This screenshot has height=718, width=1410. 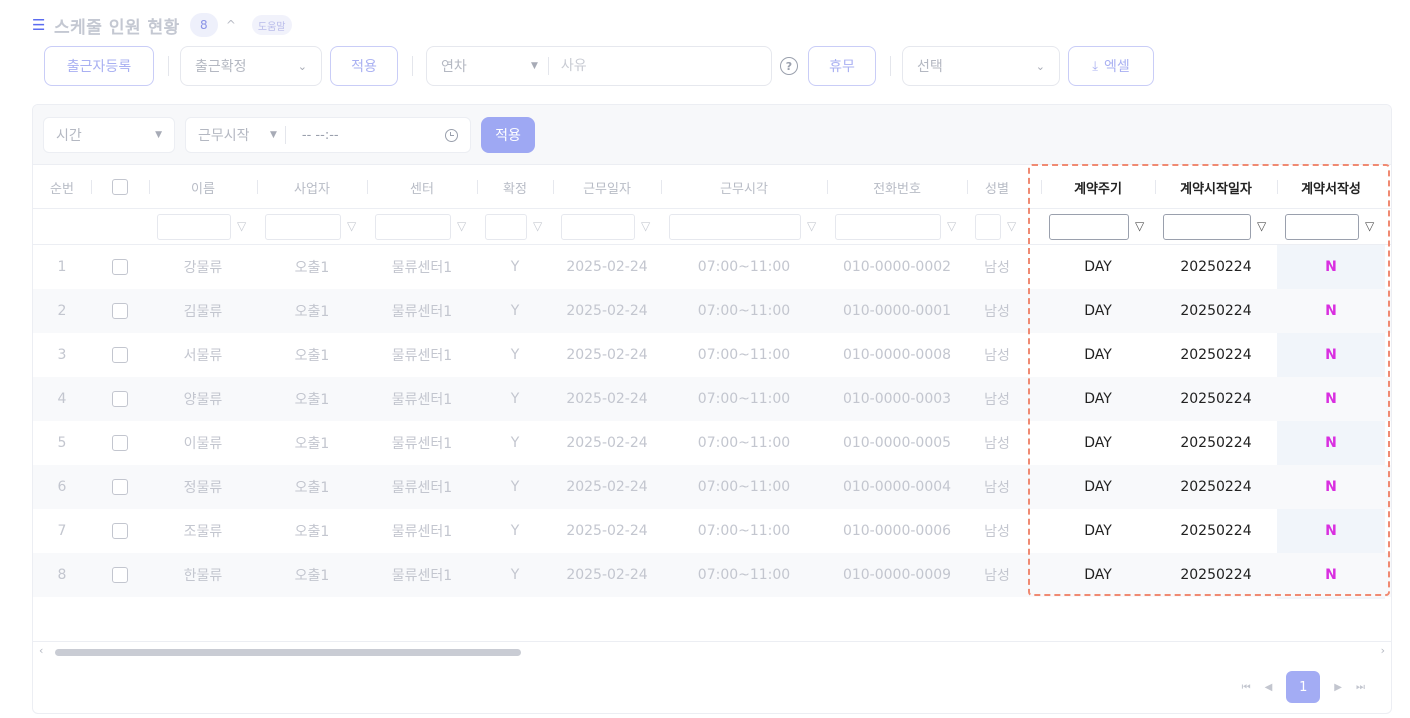 I want to click on time-select: 시간 ▼, so click(x=109, y=135).